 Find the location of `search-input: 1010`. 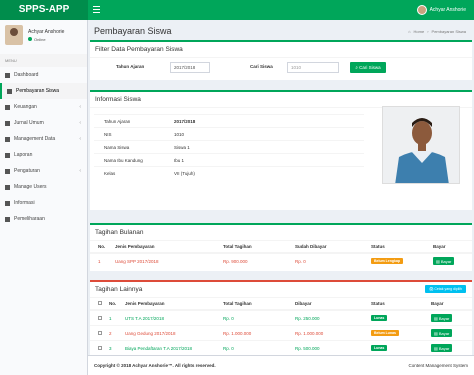

search-input: 1010 is located at coordinates (313, 67).